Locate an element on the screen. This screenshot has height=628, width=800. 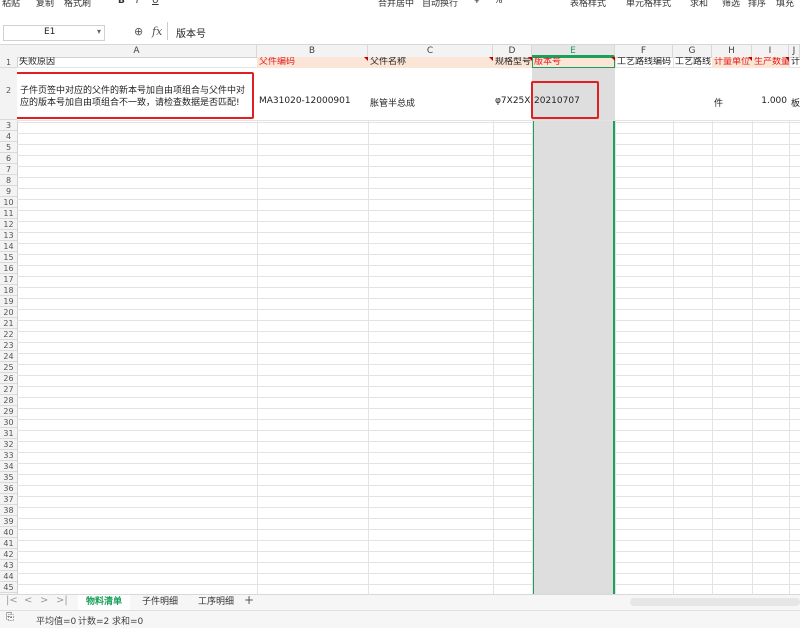
sheet-tab-components: 子件明细 is located at coordinates (160, 602).